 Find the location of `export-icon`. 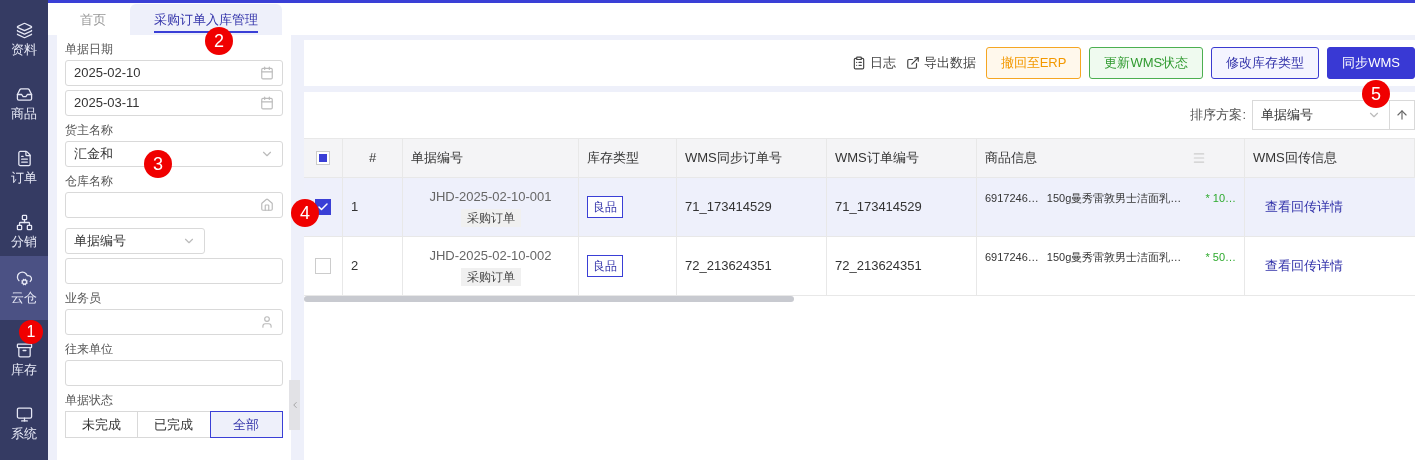

export-icon is located at coordinates (912, 63).